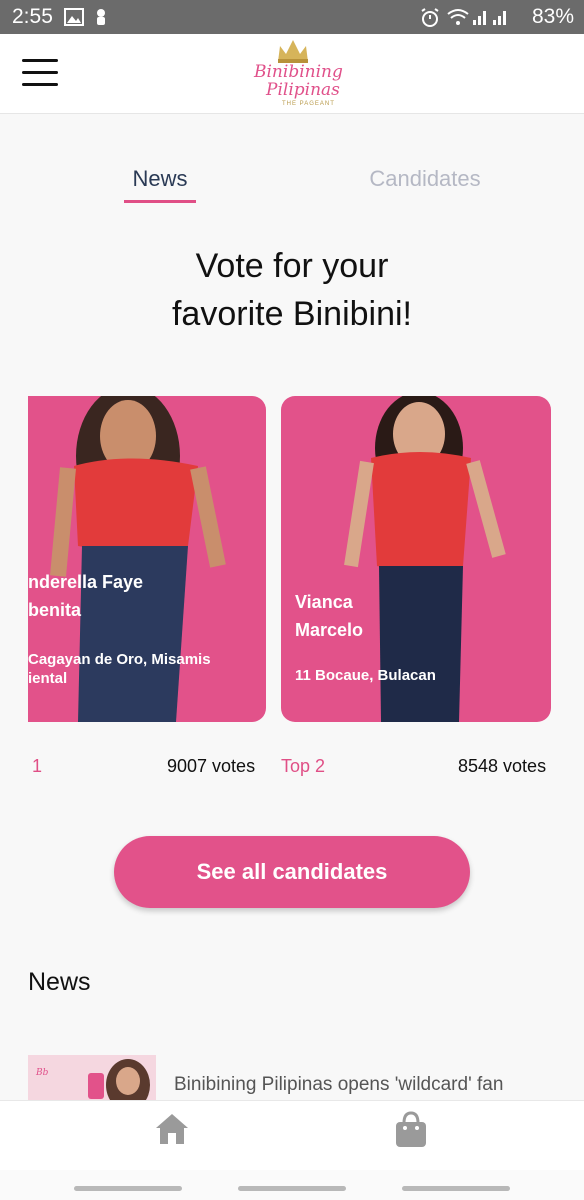 The image size is (584, 1200). What do you see at coordinates (502, 766) in the screenshot?
I see `candidate-votes: 8548 votes` at bounding box center [502, 766].